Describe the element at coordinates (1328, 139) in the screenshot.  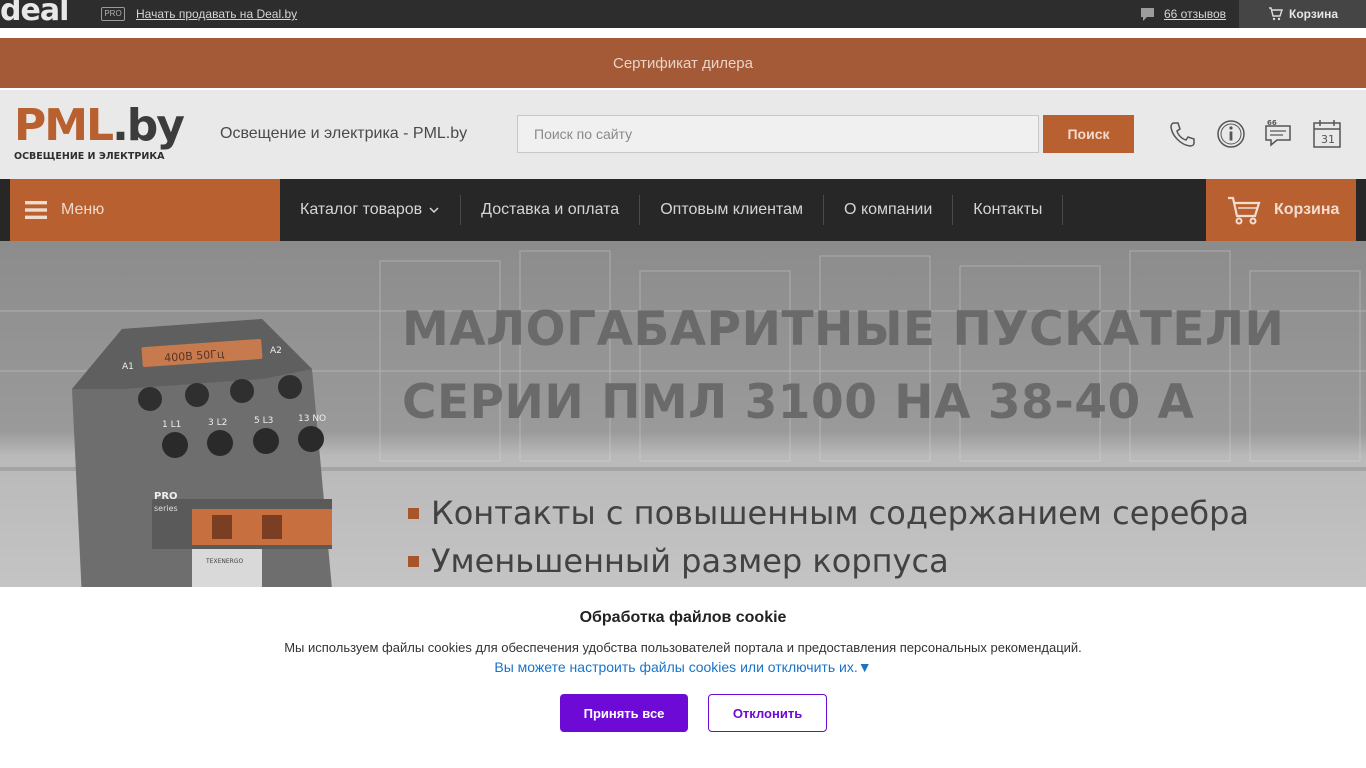
I see `calendar-day: 31` at that location.